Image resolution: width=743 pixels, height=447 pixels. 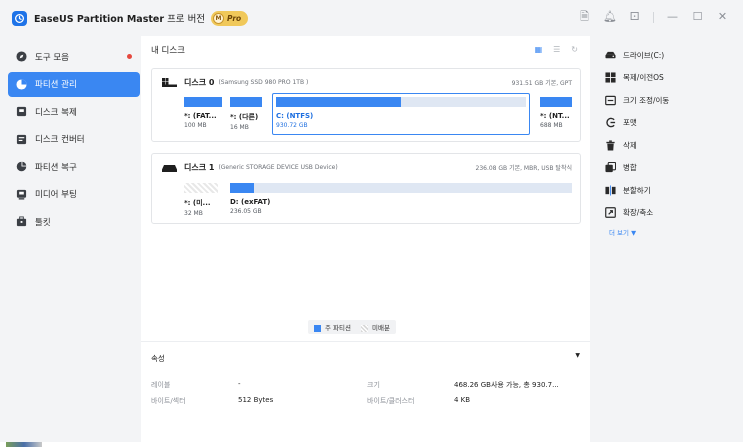 What do you see at coordinates (21, 56) in the screenshot?
I see `compass-icon` at bounding box center [21, 56].